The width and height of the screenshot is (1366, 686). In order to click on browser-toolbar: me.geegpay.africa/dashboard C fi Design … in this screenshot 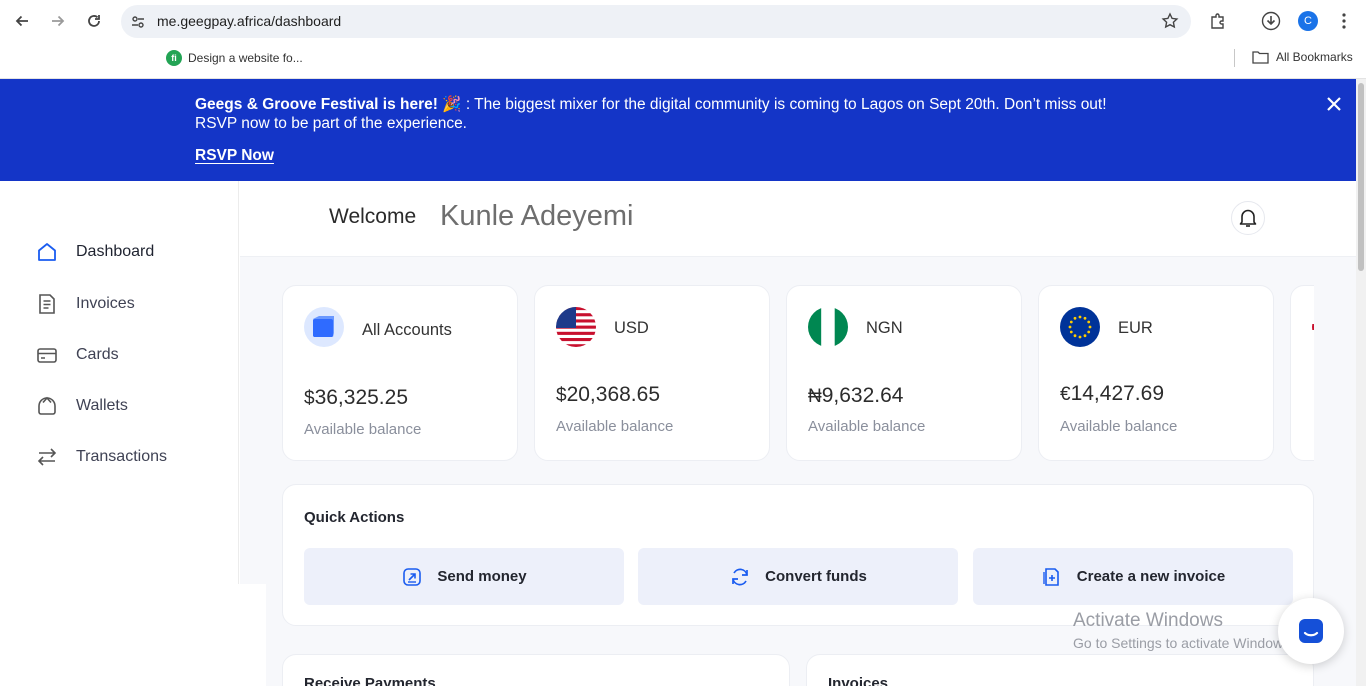, I will do `click(683, 39)`.